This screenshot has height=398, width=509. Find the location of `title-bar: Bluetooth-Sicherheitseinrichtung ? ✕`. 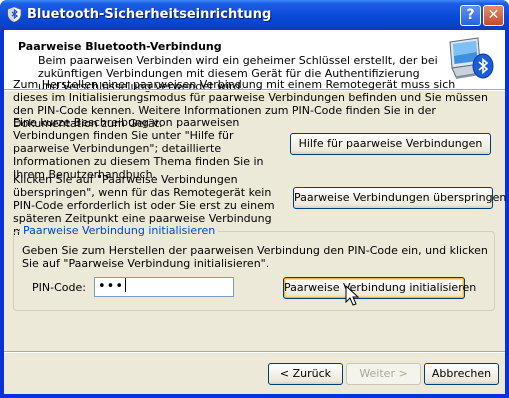

title-bar: Bluetooth-Sicherheitseinrichtung ? ✕ is located at coordinates (254, 15).